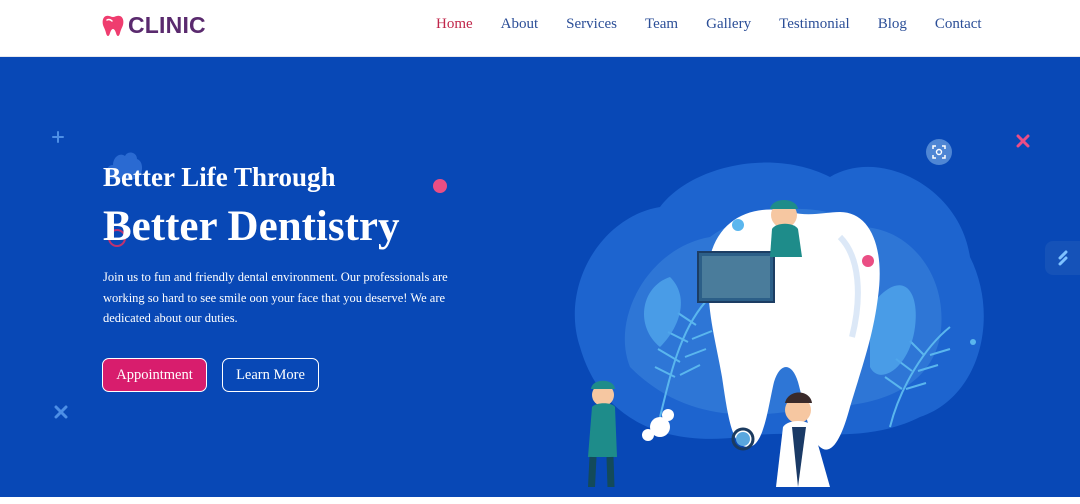  Describe the element at coordinates (58, 137) in the screenshot. I see `sparkle-icon` at that location.